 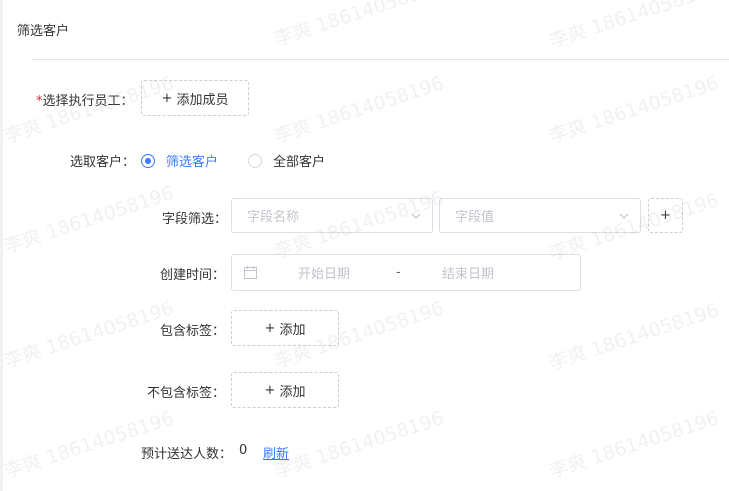 I want to click on start-date-placeholder: 开始日期, so click(x=324, y=272).